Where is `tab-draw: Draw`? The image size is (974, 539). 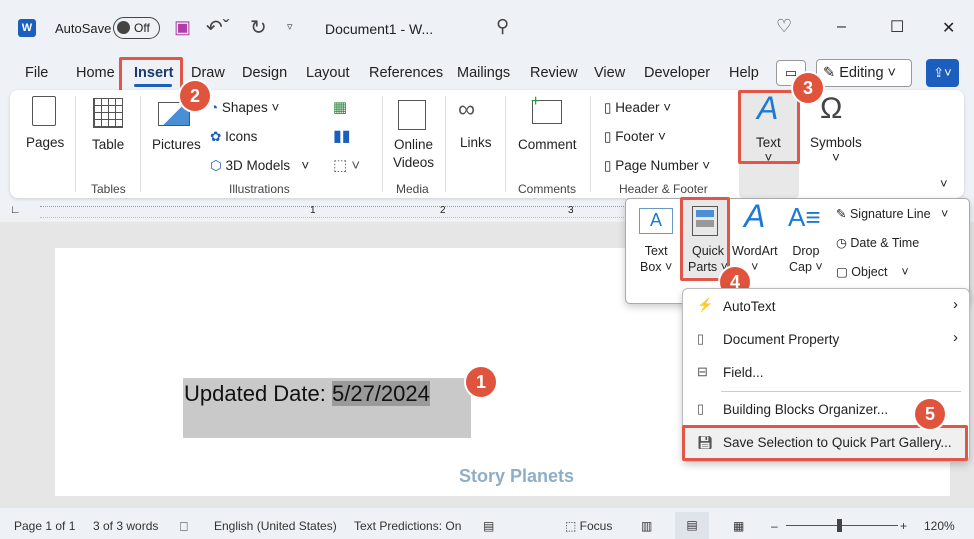
tab-draw: Draw is located at coordinates (208, 73).